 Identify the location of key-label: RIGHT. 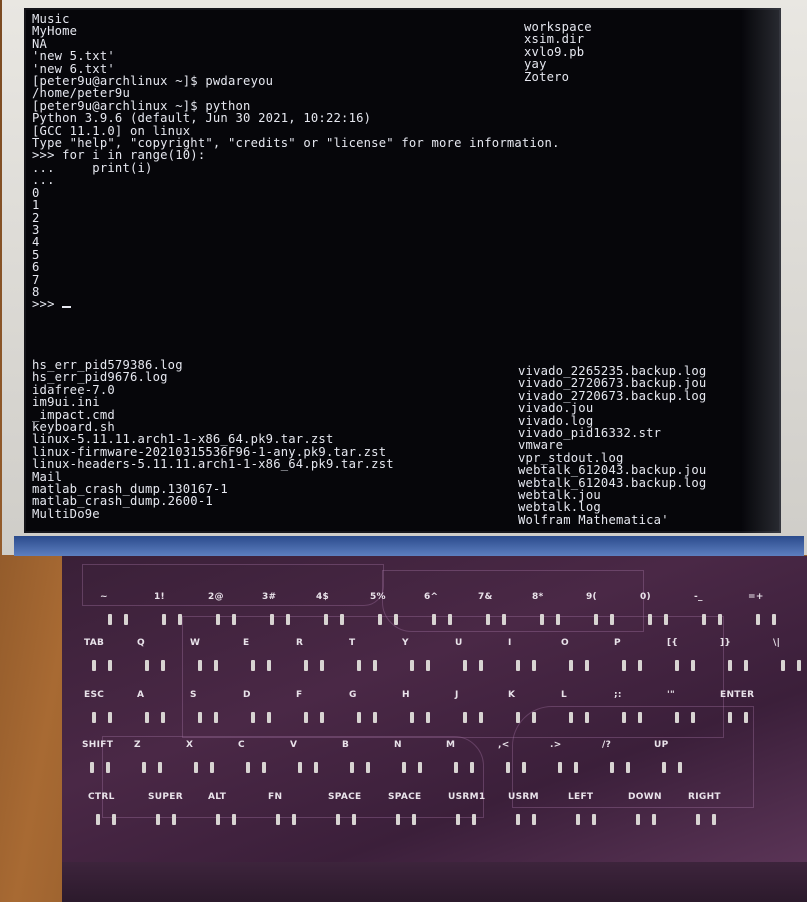
(704, 797).